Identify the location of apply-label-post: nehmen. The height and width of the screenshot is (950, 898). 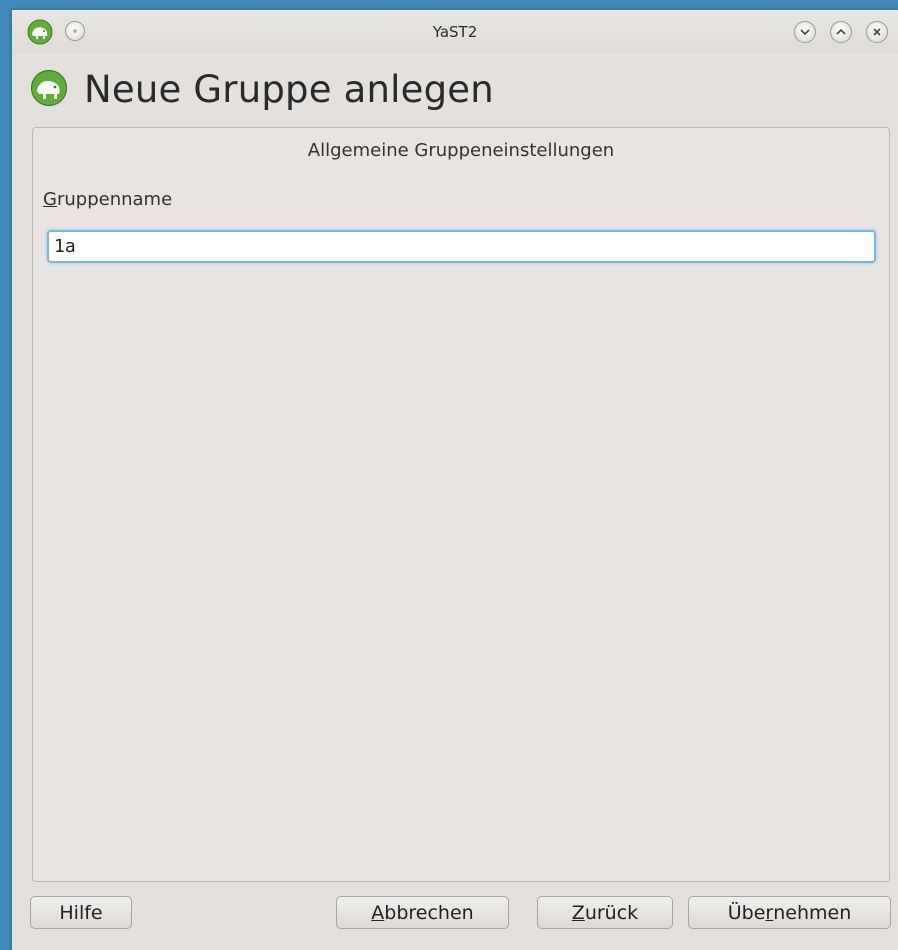
(812, 912).